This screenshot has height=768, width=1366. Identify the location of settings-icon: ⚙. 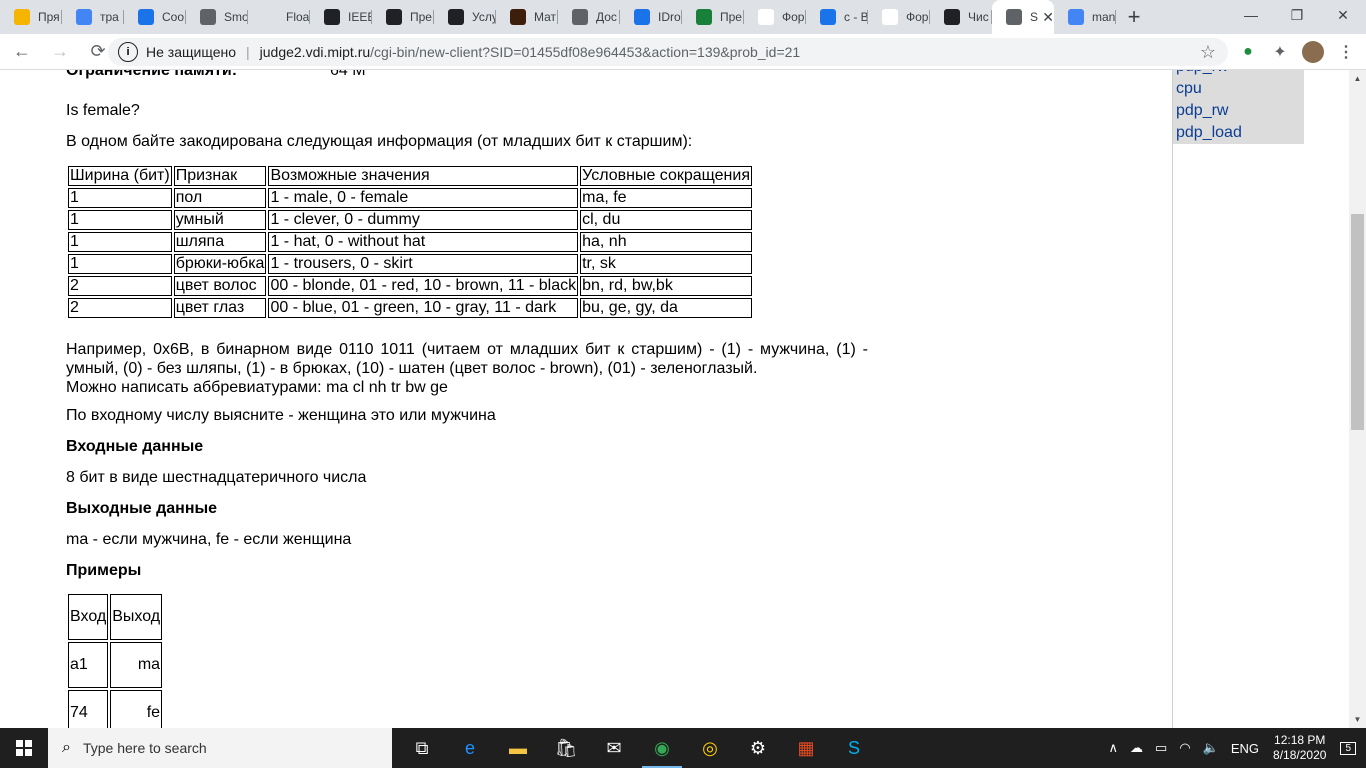
(758, 748).